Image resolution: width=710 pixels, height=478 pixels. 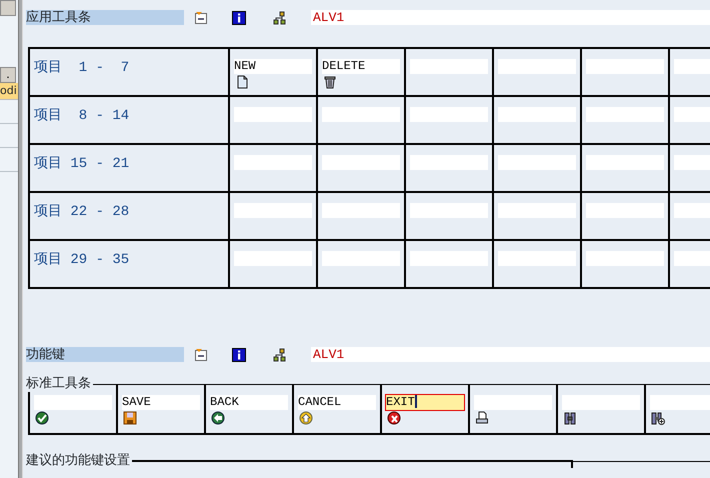 What do you see at coordinates (394, 418) in the screenshot?
I see `exit-icon` at bounding box center [394, 418].